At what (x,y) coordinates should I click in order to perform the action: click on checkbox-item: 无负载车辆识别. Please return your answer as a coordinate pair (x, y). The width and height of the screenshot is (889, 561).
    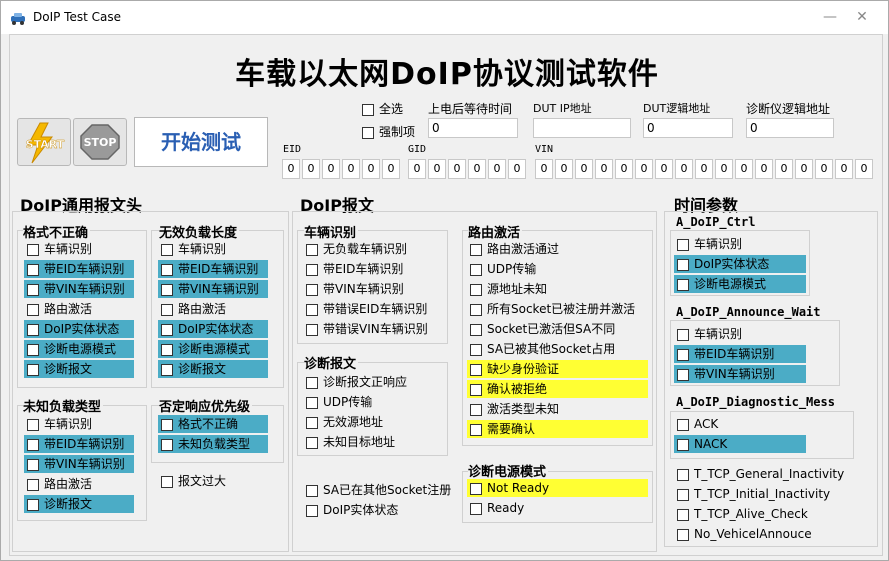
    Looking at the image, I should click on (373, 249).